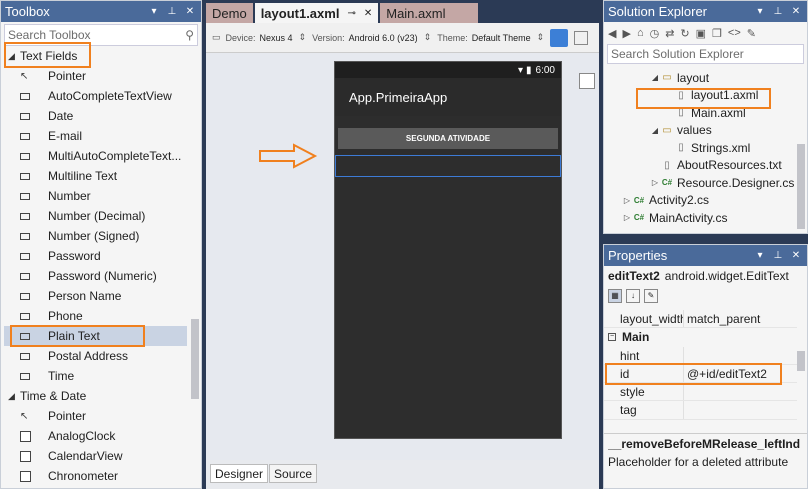 This screenshot has width=808, height=489. Describe the element at coordinates (633, 296) in the screenshot. I see `alphabetical-icon: ↓` at that location.